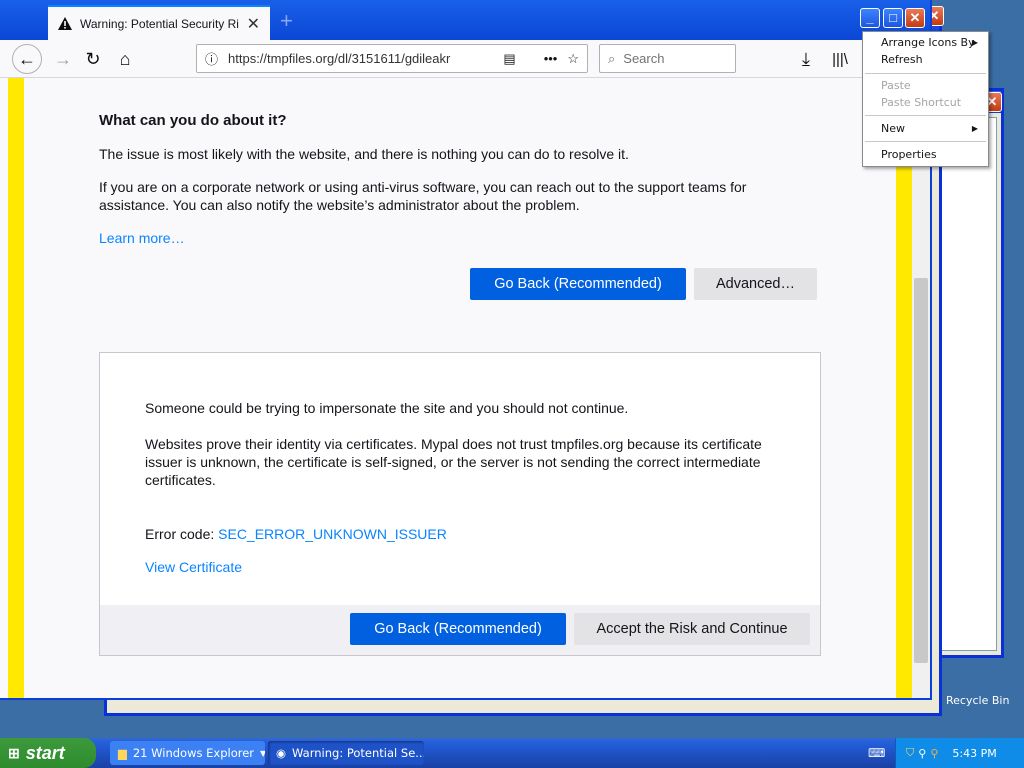 This screenshot has height=768, width=1024. I want to click on section-heading: What can you do about it?, so click(193, 120).